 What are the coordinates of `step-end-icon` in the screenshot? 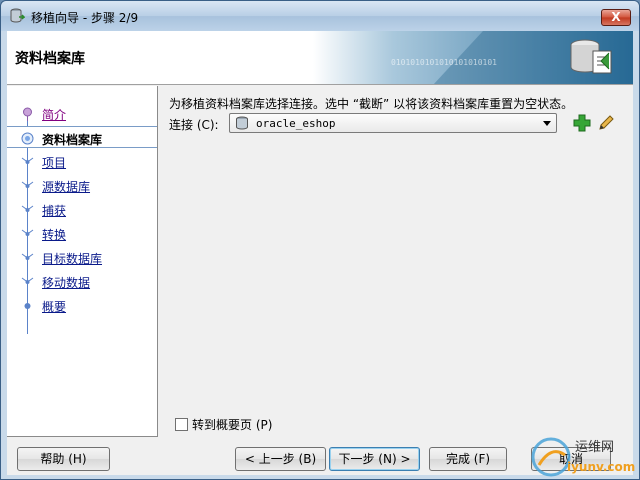 It's located at (27, 303).